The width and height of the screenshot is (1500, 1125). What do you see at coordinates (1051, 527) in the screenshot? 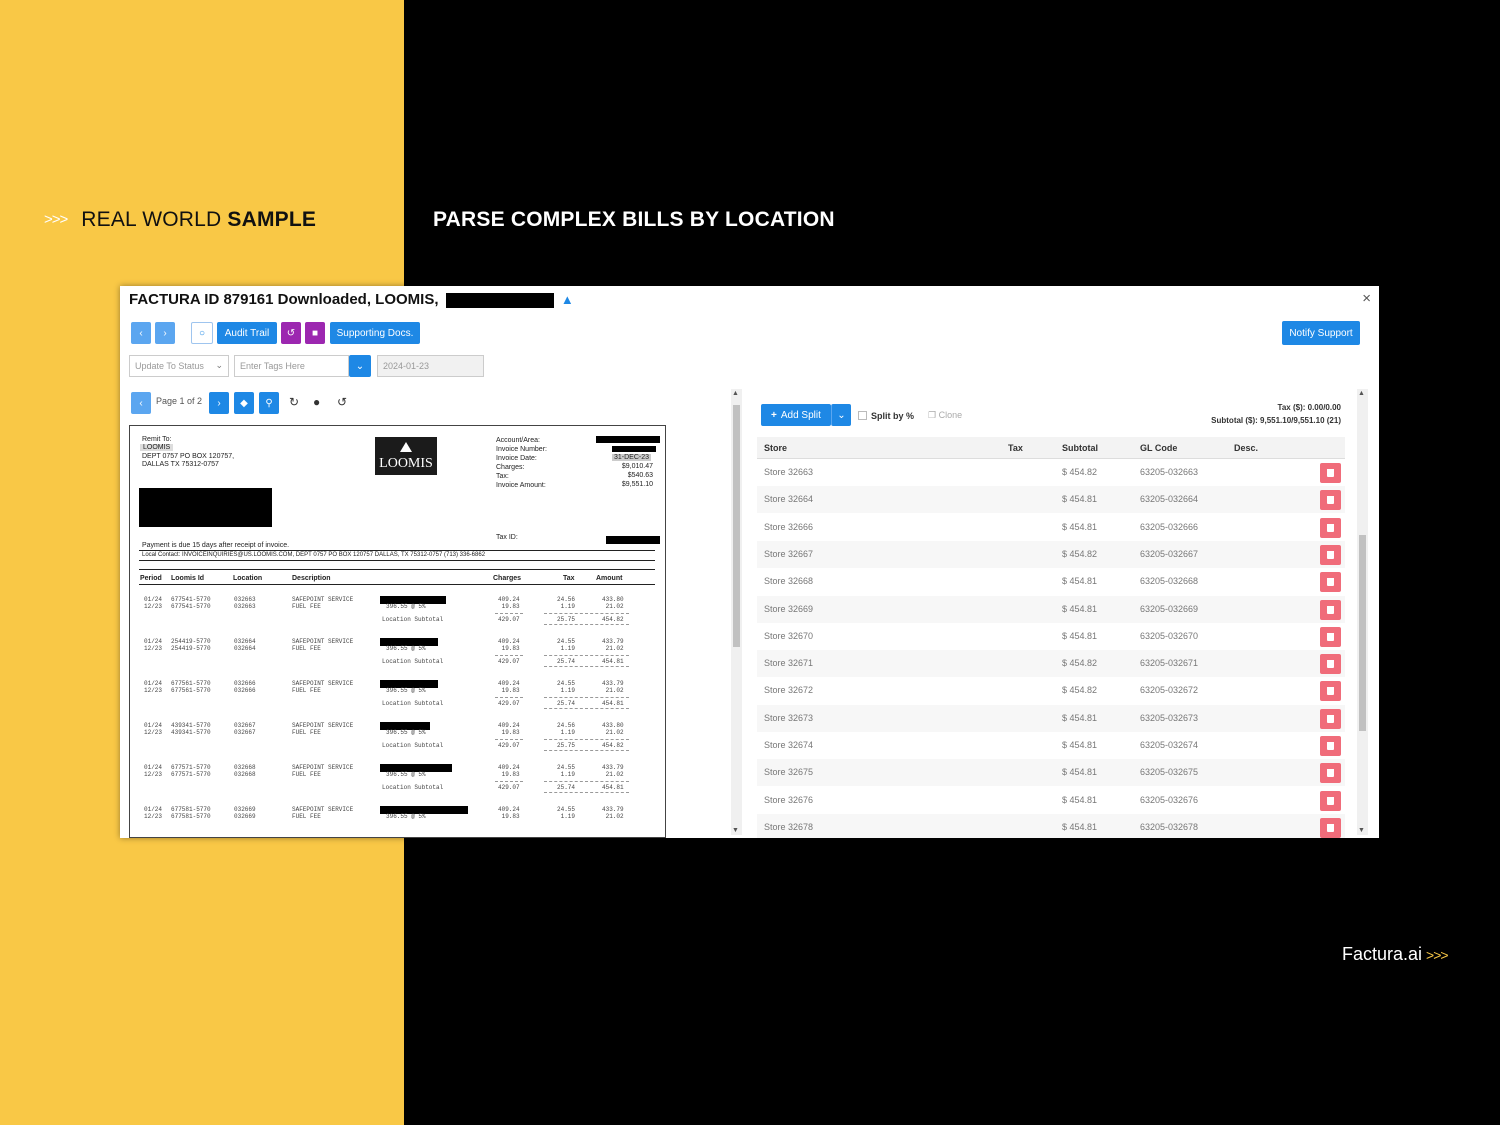
I see `table-row: Store 32666 $ 454.81 63205-032666` at bounding box center [1051, 527].